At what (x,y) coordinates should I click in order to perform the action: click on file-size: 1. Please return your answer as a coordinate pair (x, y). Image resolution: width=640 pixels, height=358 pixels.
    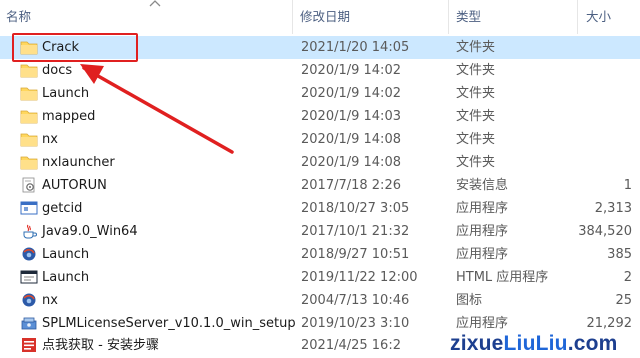
    Looking at the image, I should click on (627, 185).